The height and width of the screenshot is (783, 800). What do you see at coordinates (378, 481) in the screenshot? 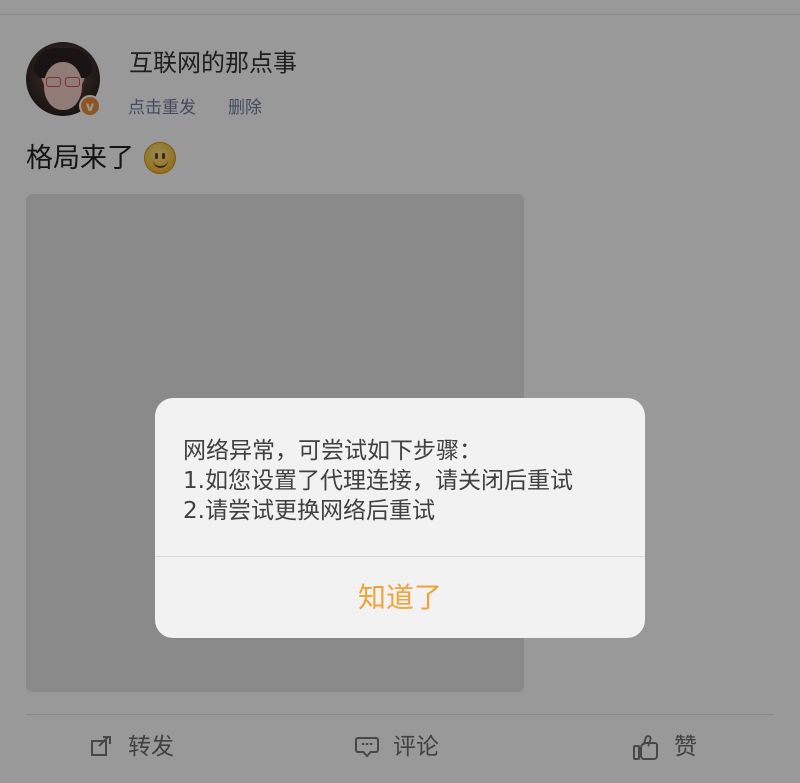
I see `dialog-line-2: 1.如您设置了代理连接，请关闭后重试` at bounding box center [378, 481].